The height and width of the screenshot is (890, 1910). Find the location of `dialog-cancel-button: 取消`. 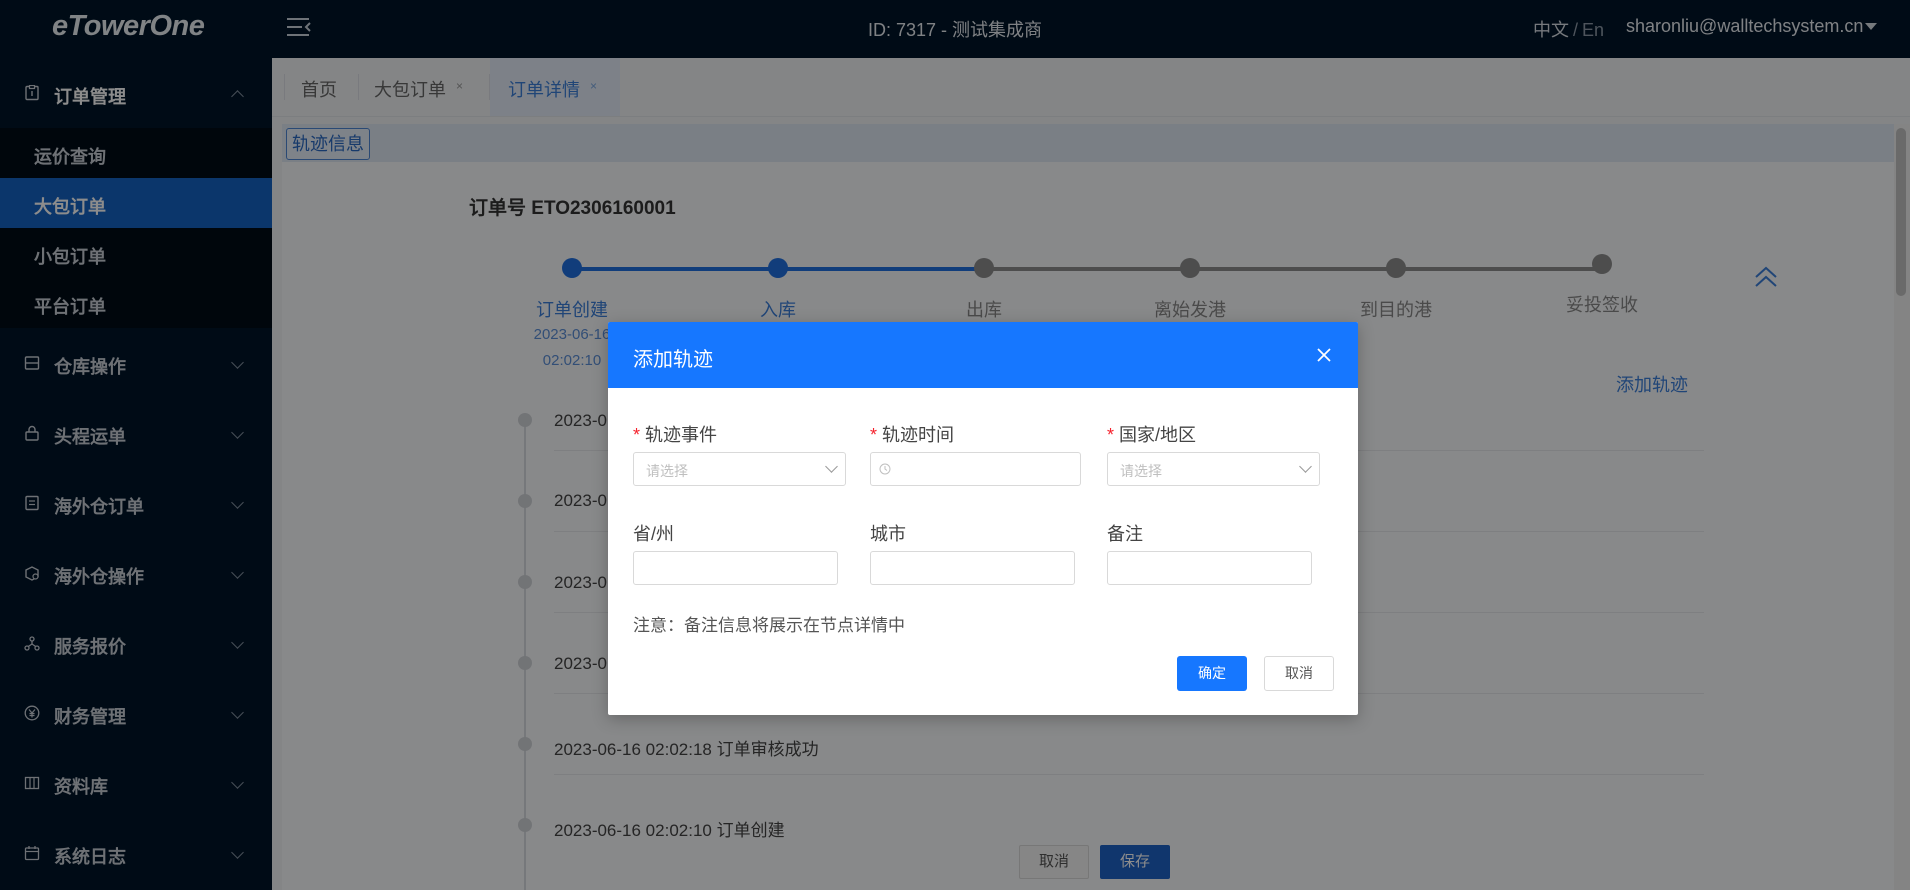

dialog-cancel-button: 取消 is located at coordinates (1299, 673).